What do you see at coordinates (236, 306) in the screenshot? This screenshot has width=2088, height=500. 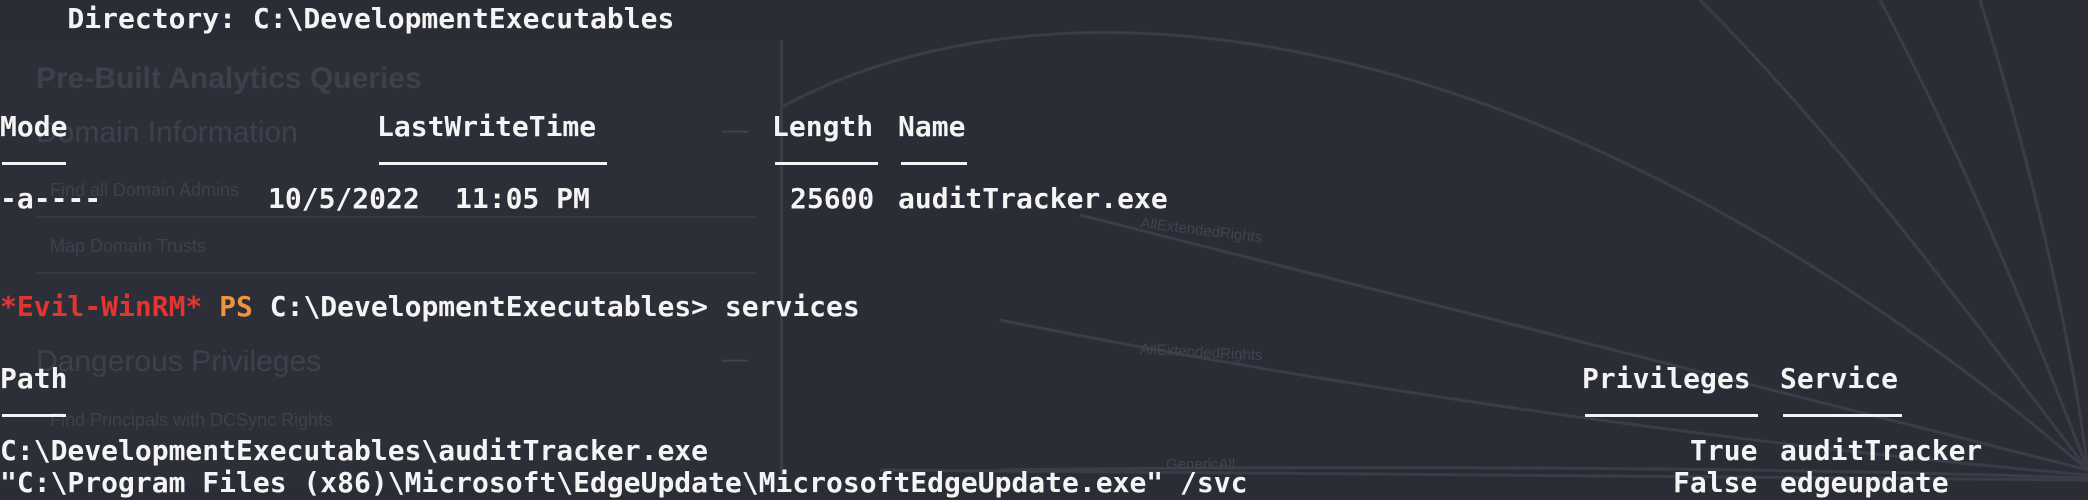 I see `prompt-ps: PS` at bounding box center [236, 306].